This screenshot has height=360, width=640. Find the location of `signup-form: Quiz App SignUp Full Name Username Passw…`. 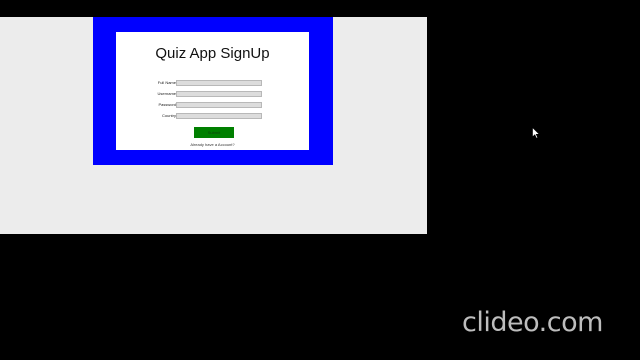

signup-form: Quiz App SignUp Full Name Username Passw… is located at coordinates (212, 91).